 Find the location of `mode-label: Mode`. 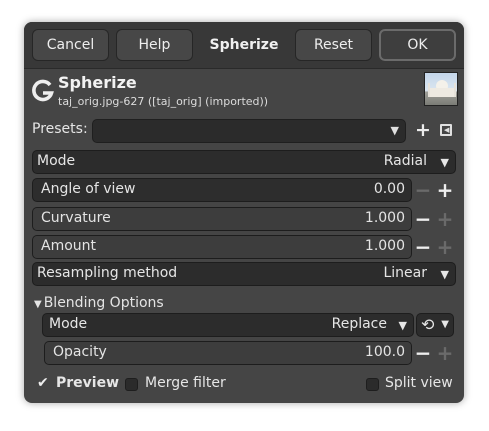

mode-label: Mode is located at coordinates (56, 161).